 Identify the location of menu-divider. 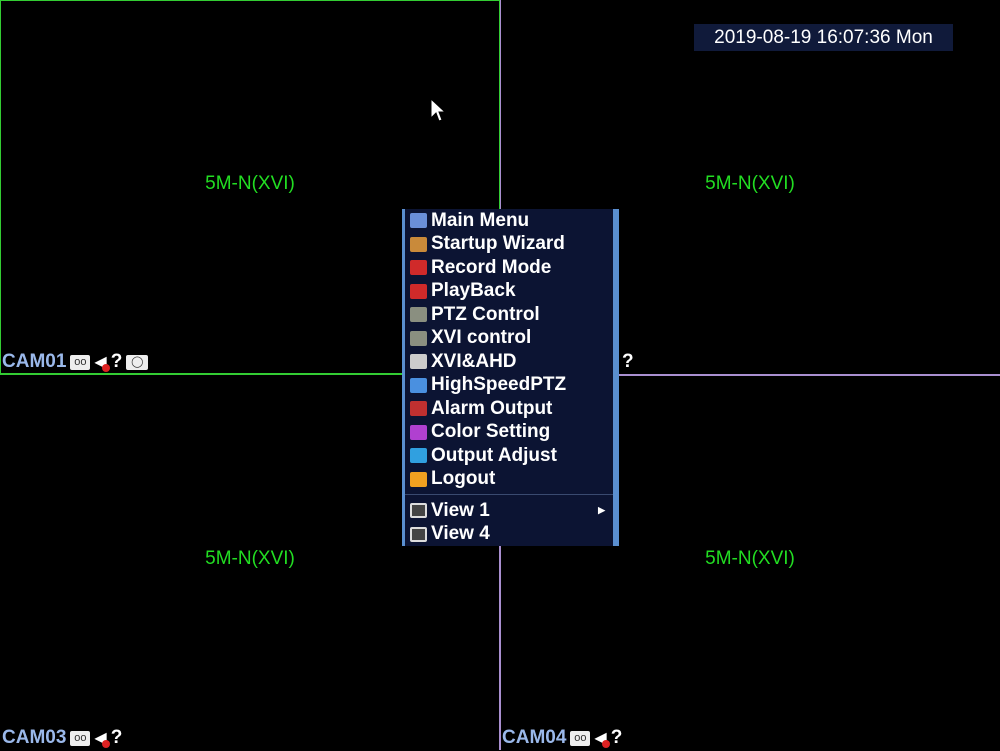
(509, 494).